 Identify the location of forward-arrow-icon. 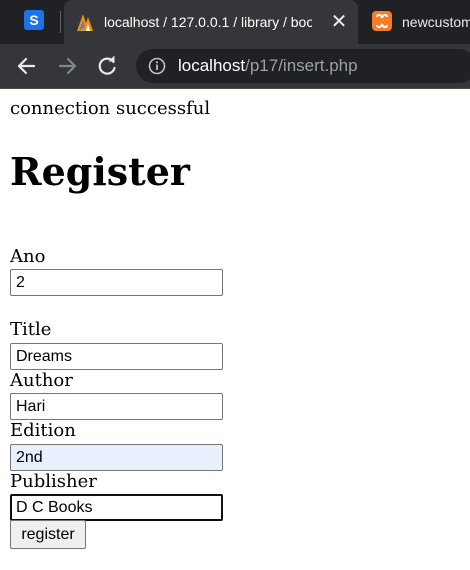
(67, 66).